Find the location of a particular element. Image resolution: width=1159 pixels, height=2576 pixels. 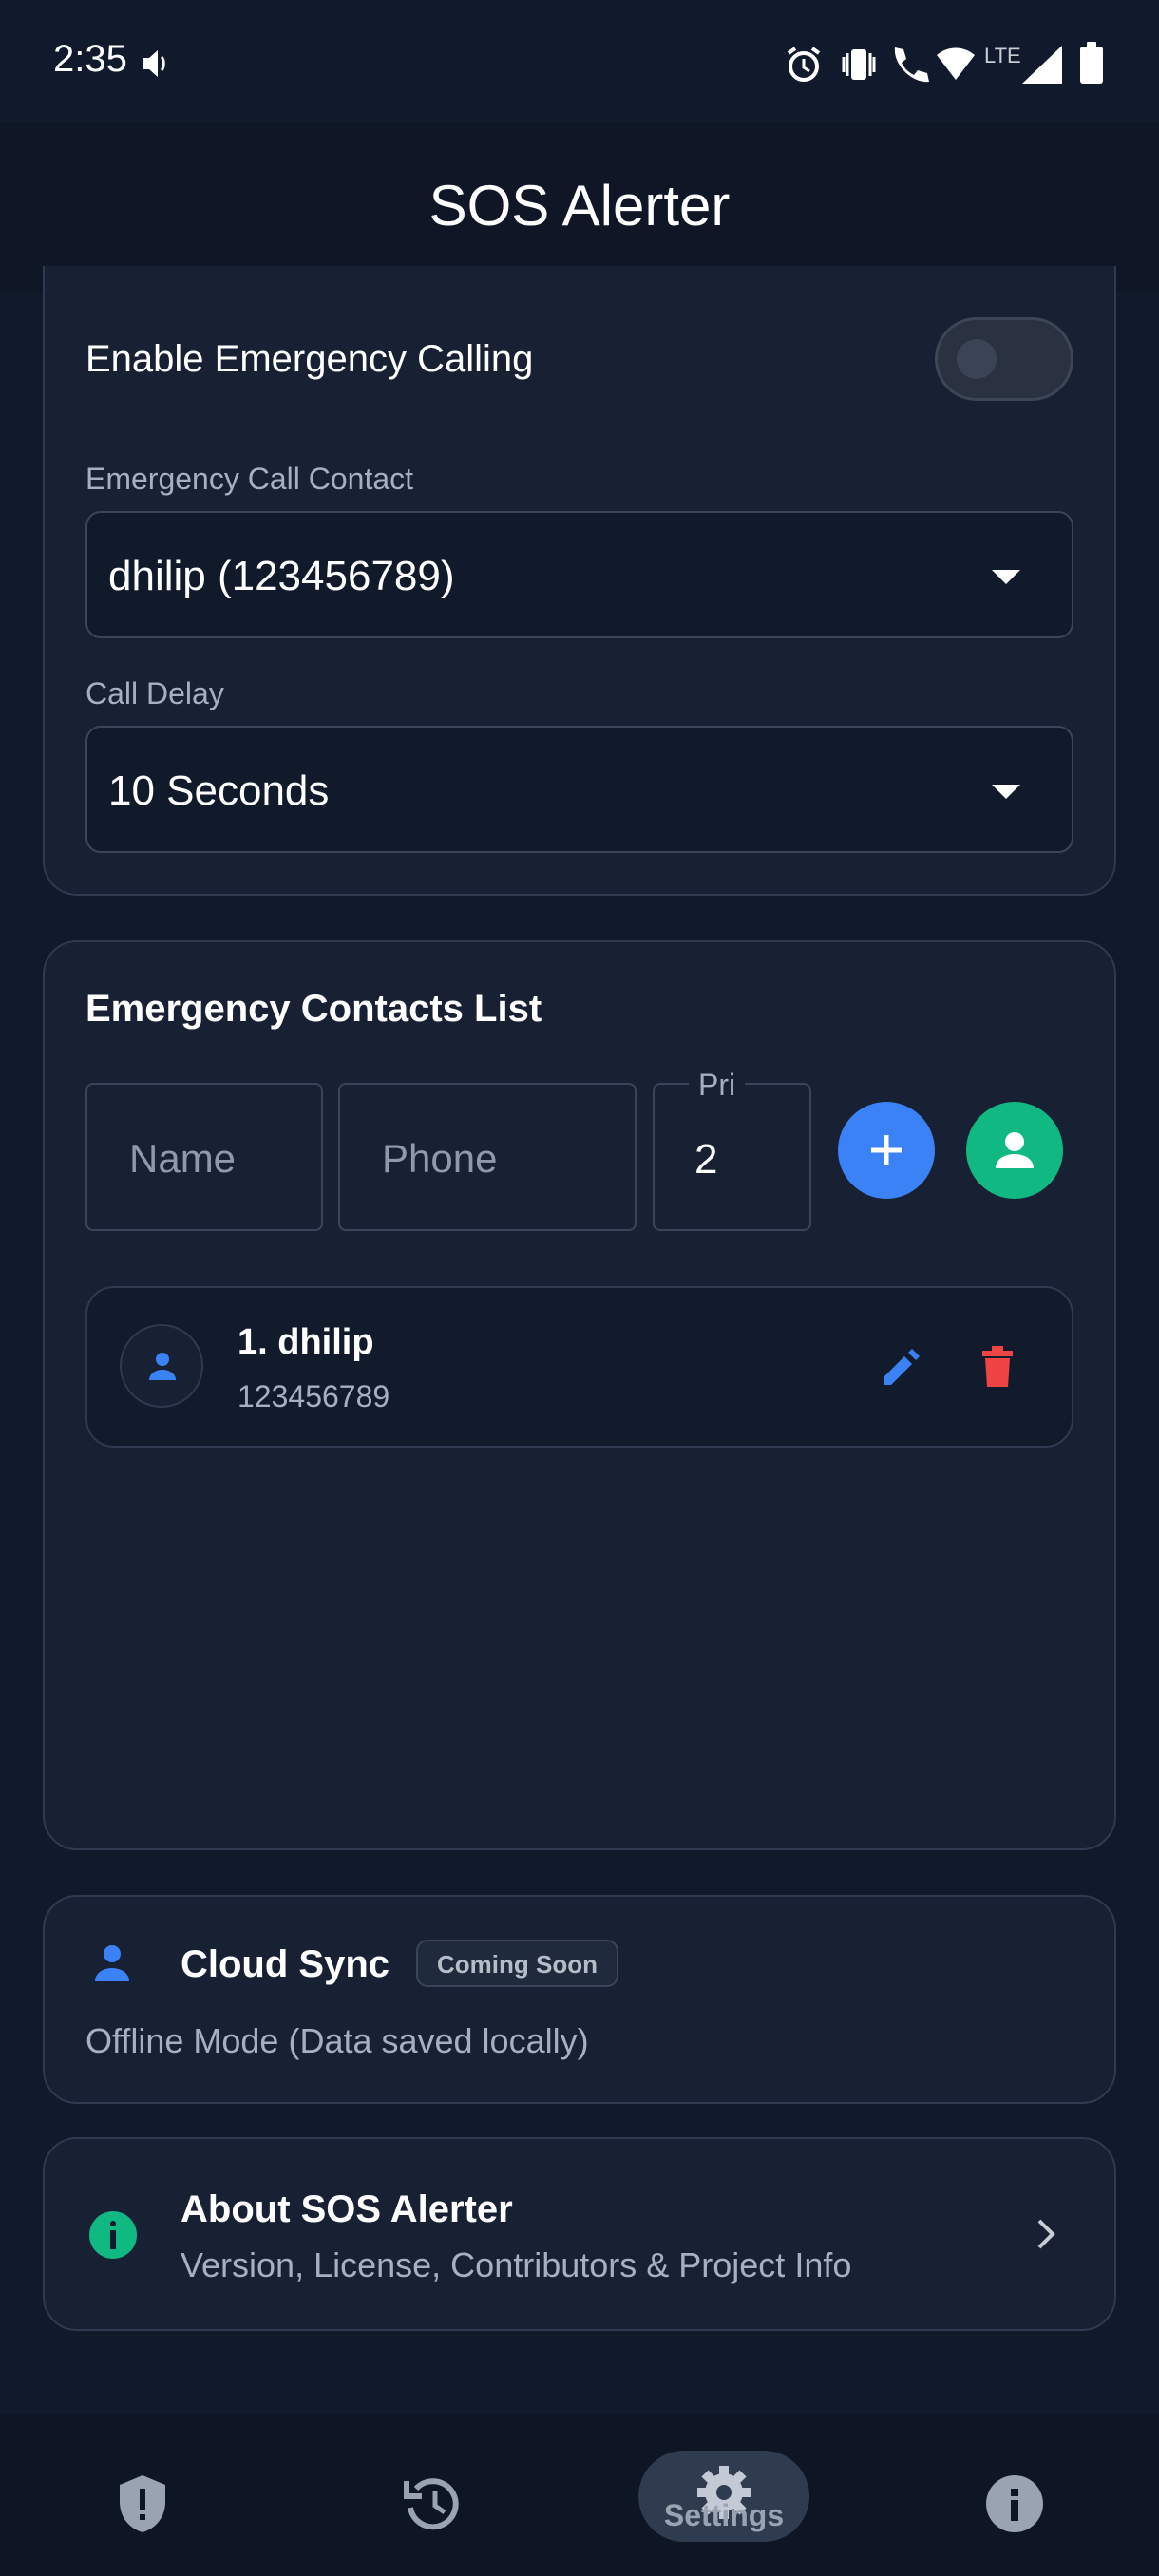

contact-name: 1. dhilip is located at coordinates (306, 1342).